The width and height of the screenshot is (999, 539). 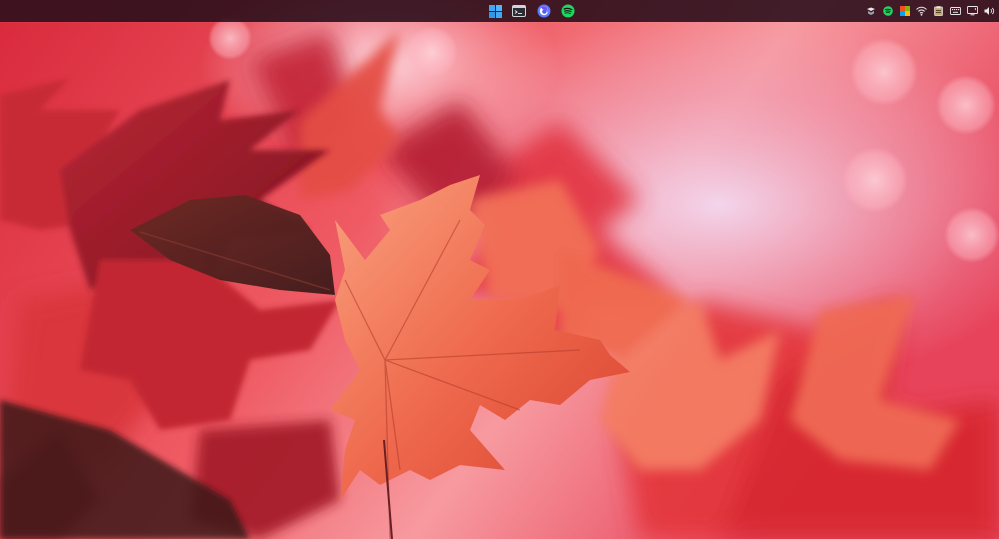 I want to click on windows-logo-icon, so click(x=495, y=11).